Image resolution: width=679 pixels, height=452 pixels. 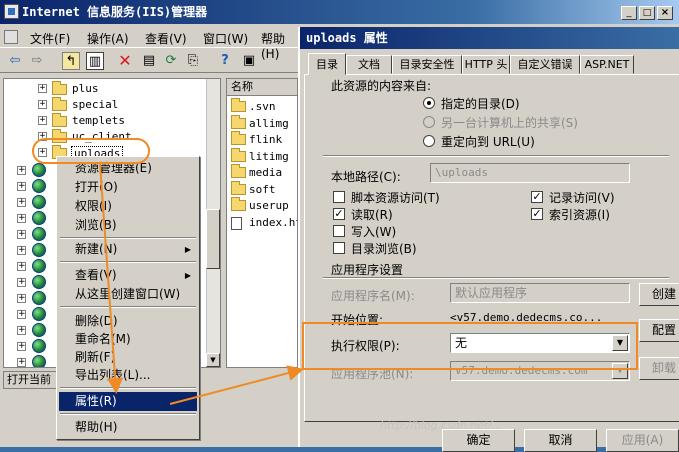 I want to click on tab-directory: 目录, so click(x=327, y=64).